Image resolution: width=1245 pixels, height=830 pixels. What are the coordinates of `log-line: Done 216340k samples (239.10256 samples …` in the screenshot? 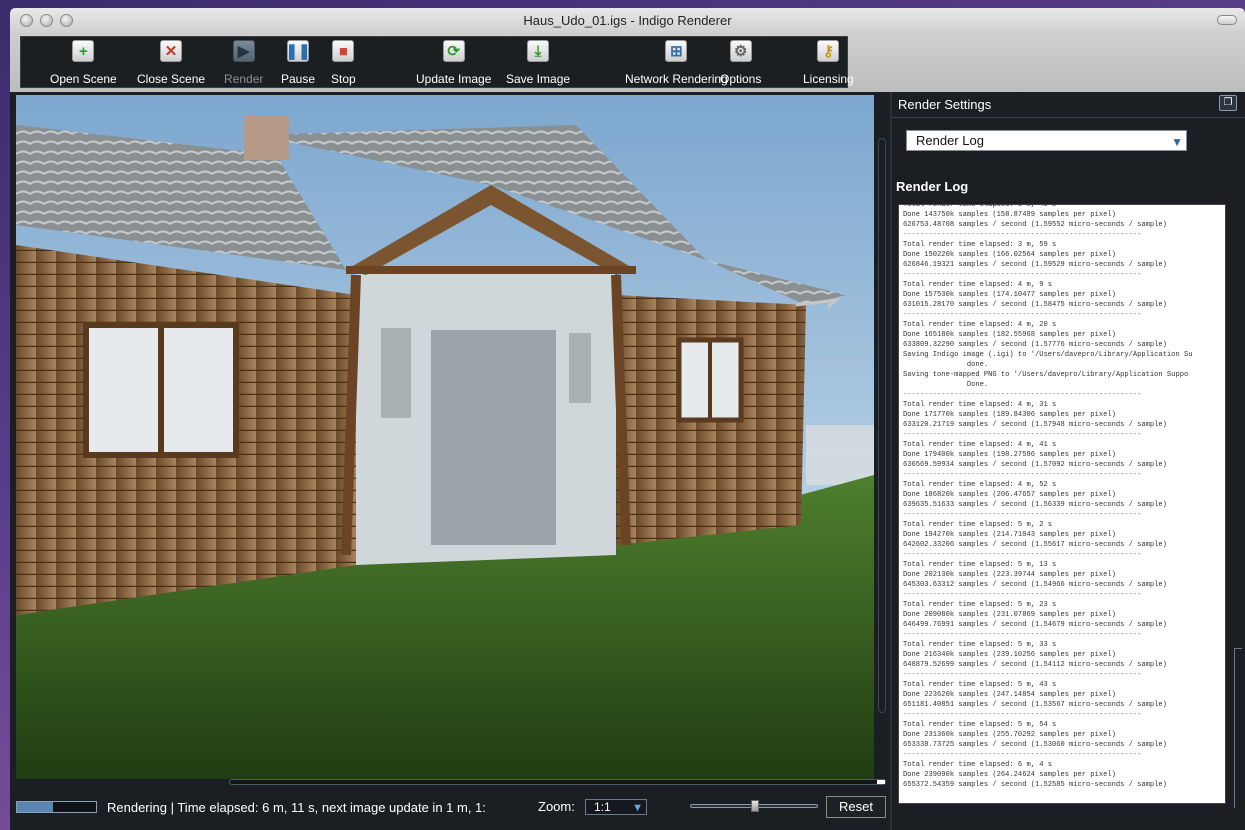 It's located at (1009, 655).